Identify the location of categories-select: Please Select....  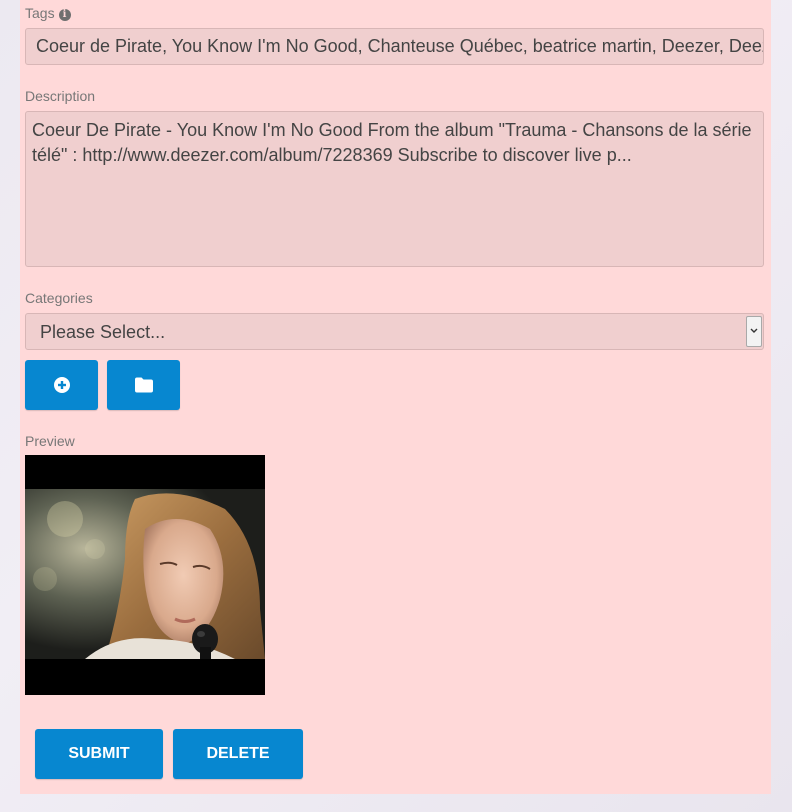
(394, 331).